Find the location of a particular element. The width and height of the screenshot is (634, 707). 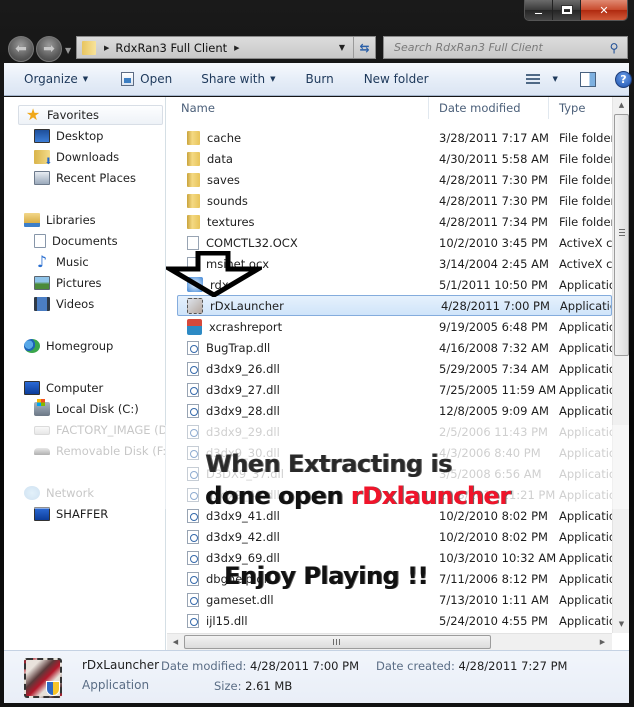

close-button: ✕ is located at coordinates (604, 10).